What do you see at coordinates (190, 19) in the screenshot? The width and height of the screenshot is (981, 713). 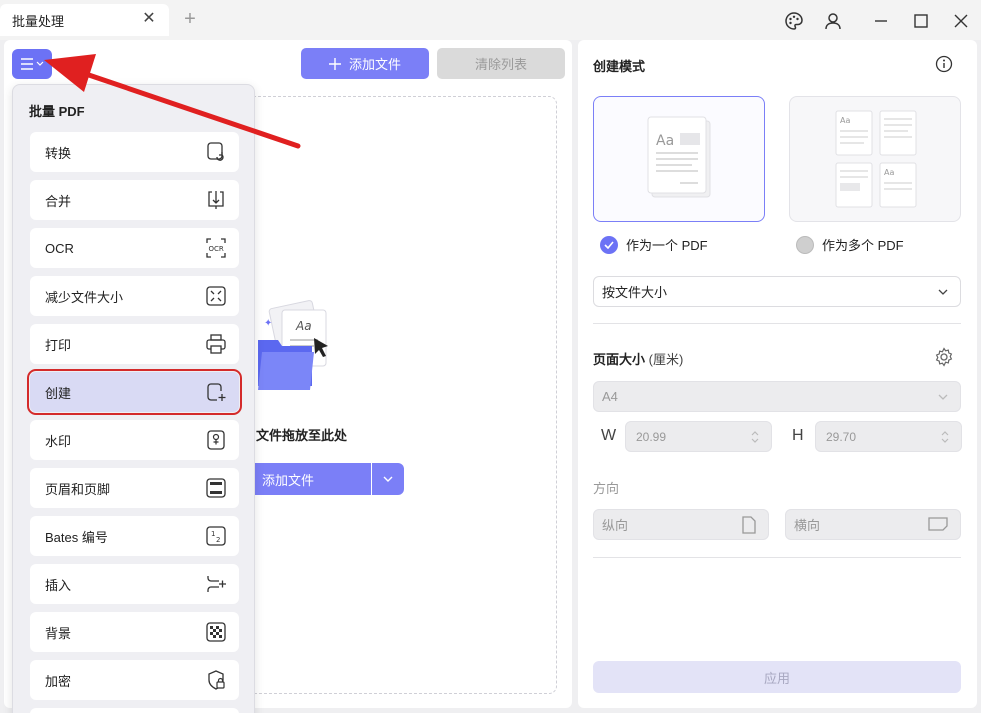 I see `plus-icon: +` at bounding box center [190, 19].